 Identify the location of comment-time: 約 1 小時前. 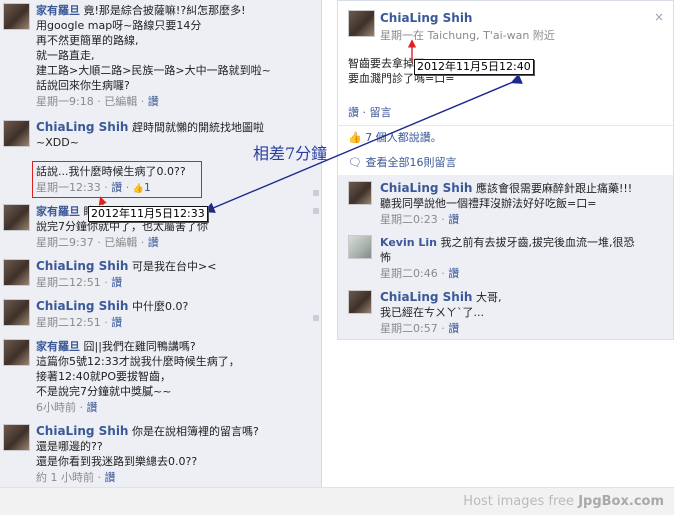
(65, 477).